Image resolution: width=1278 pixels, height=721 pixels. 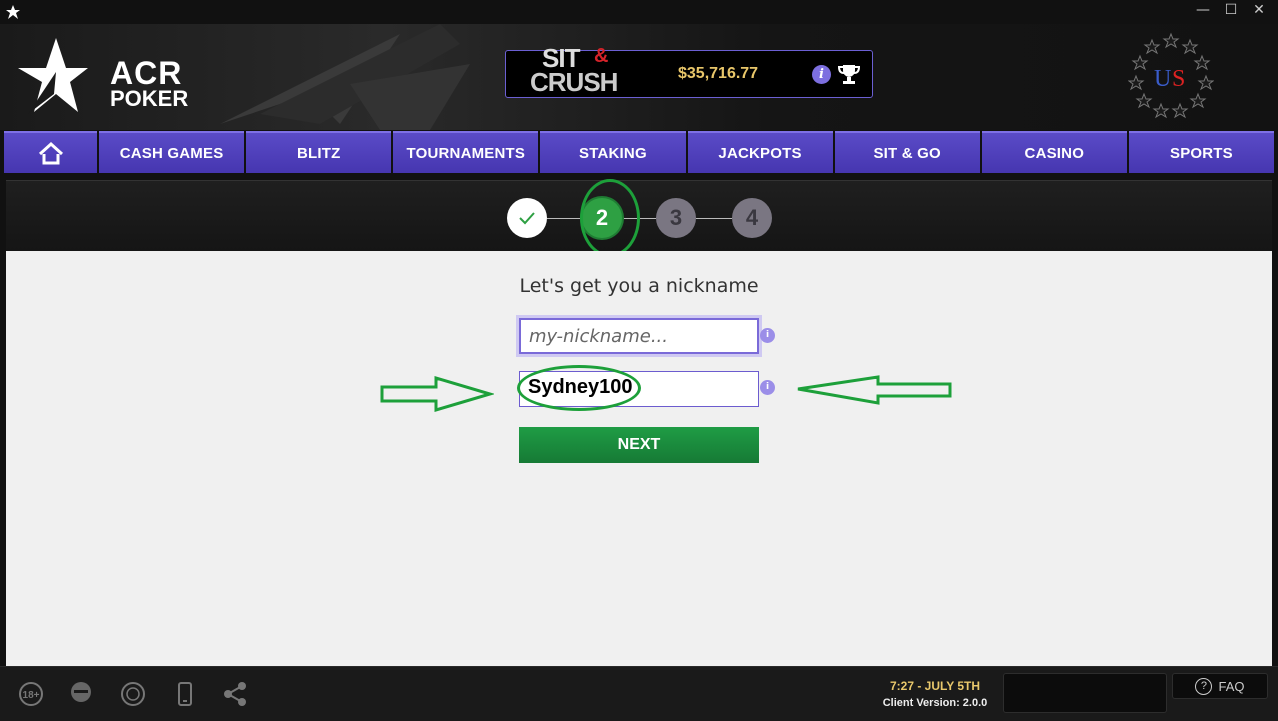 What do you see at coordinates (579, 388) in the screenshot?
I see `annotation-ring-nickname` at bounding box center [579, 388].